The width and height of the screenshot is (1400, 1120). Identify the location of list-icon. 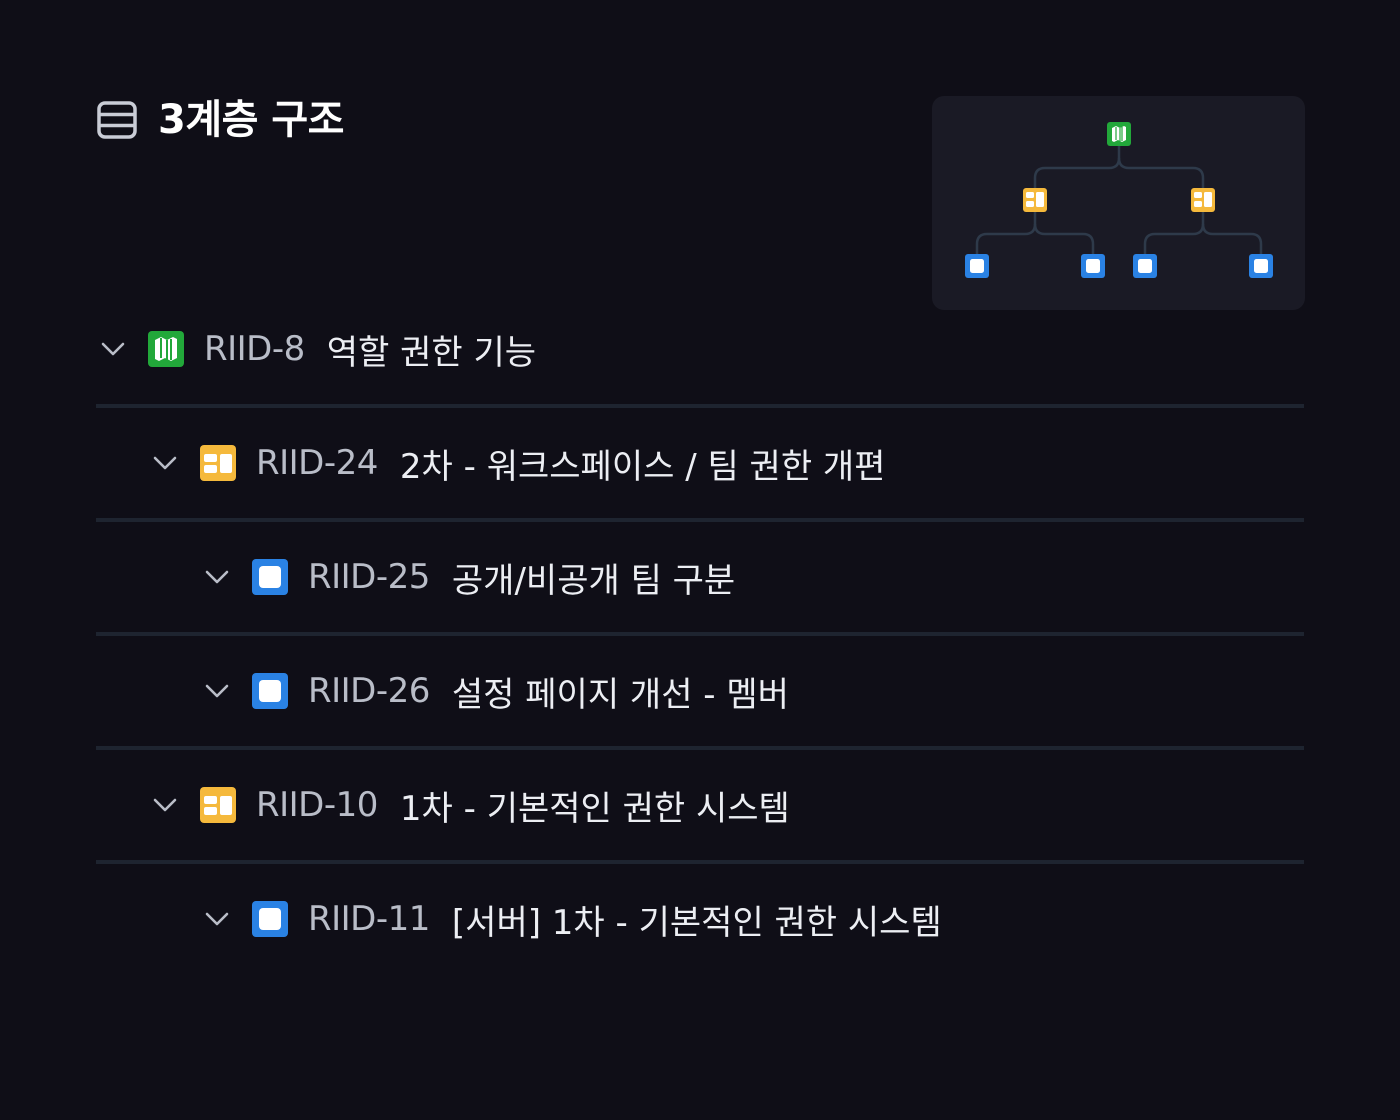
(117, 120).